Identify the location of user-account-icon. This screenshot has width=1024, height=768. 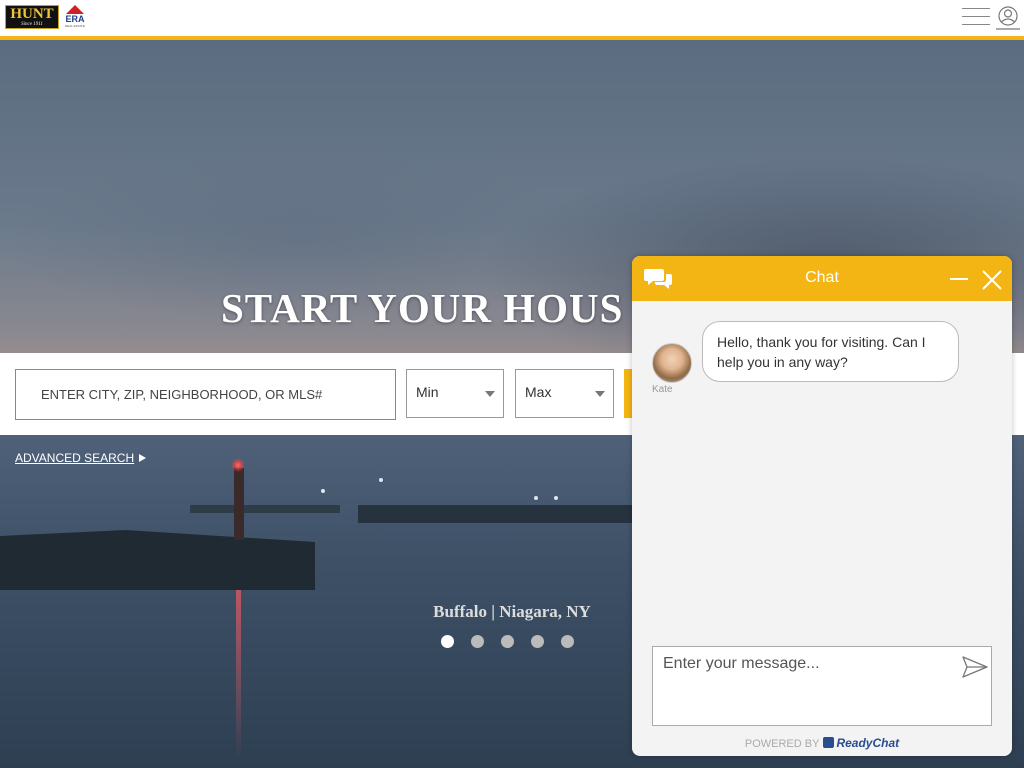
(1008, 18).